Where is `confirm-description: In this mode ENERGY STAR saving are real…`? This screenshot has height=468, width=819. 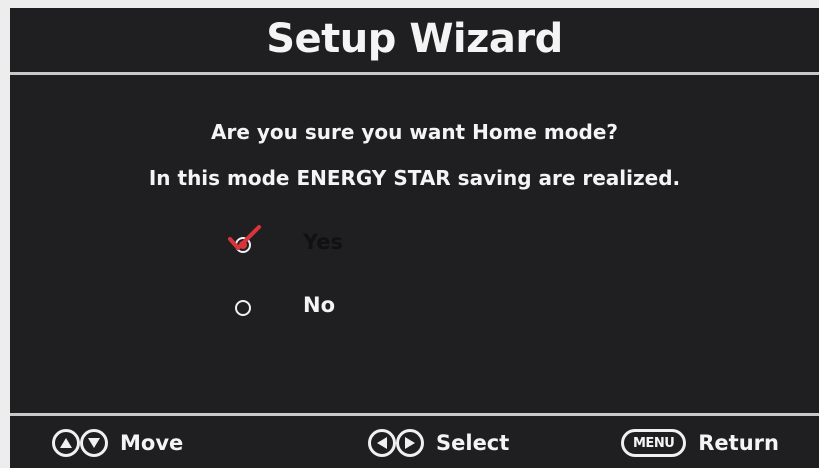
confirm-description: In this mode ENERGY STAR saving are real… is located at coordinates (414, 178).